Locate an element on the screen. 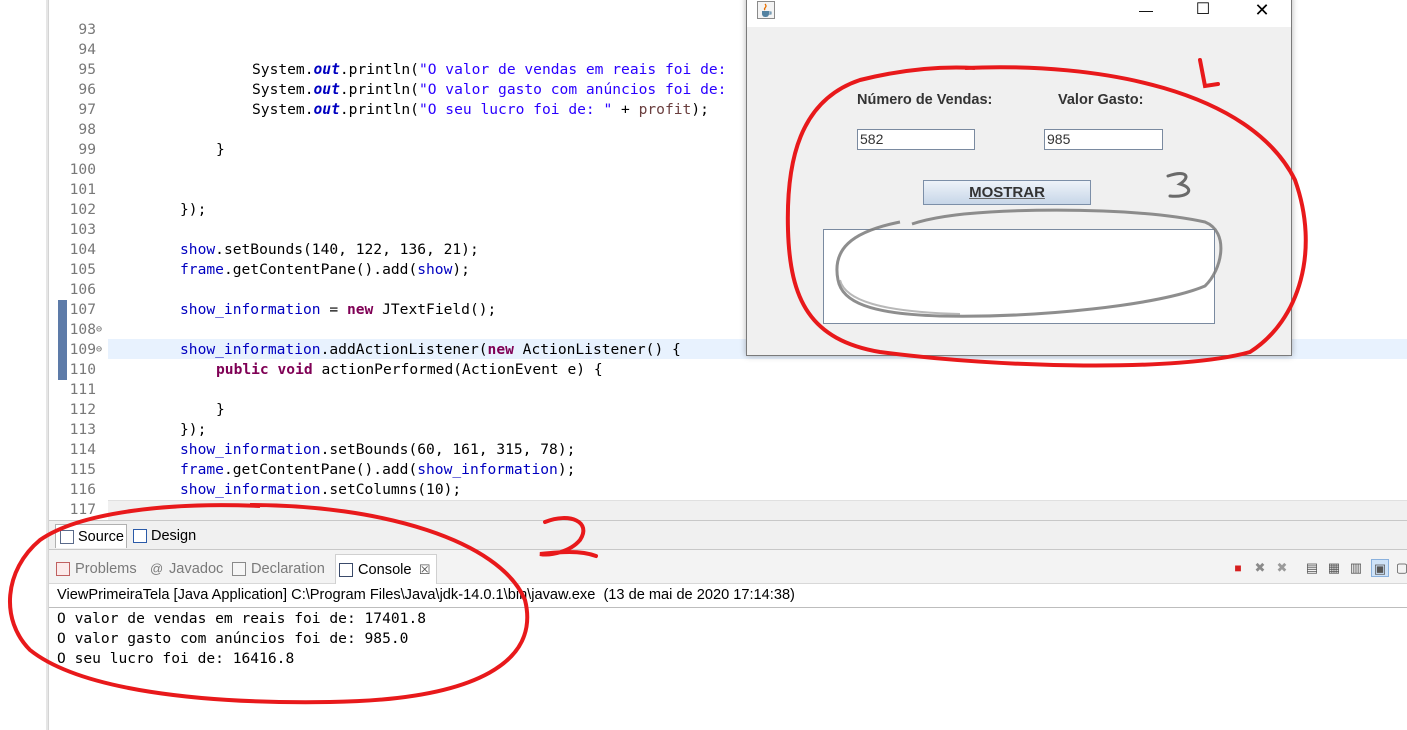 This screenshot has height=730, width=1407. tab-problems: Problems is located at coordinates (95, 569).